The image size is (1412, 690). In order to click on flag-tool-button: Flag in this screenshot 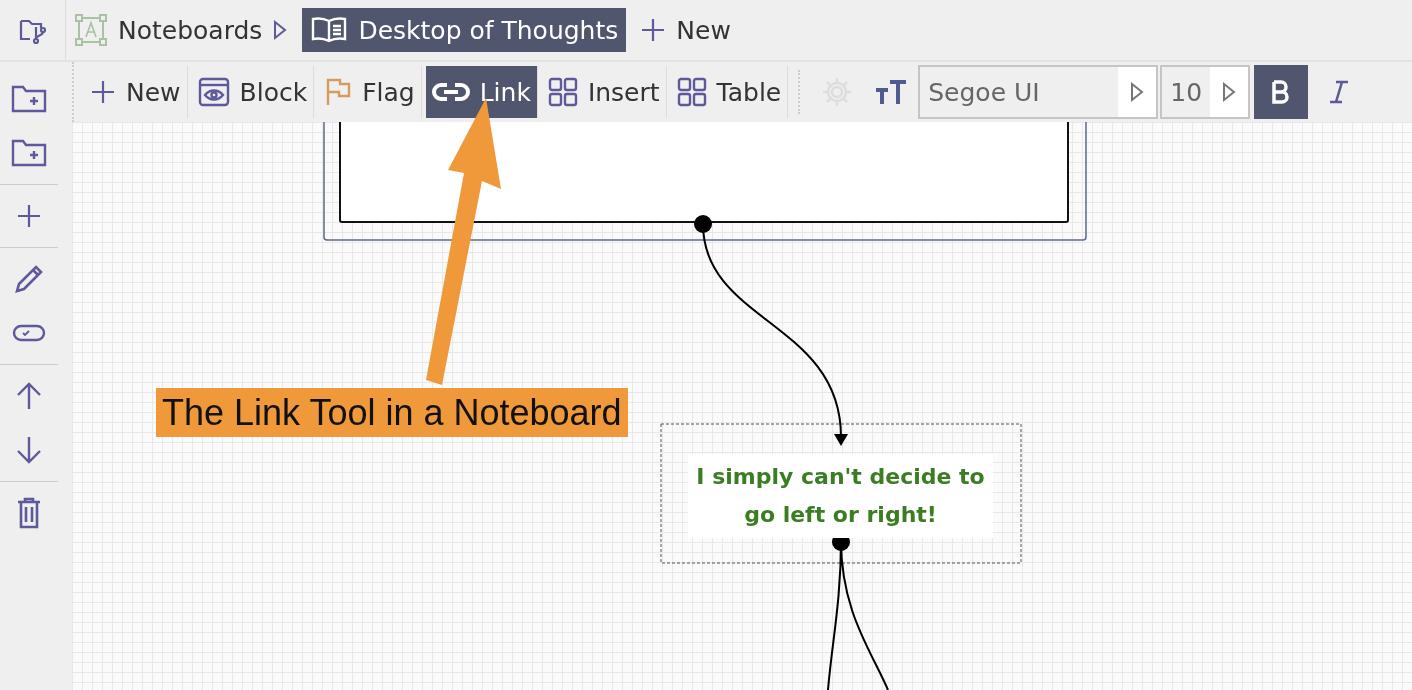, I will do `click(370, 92)`.